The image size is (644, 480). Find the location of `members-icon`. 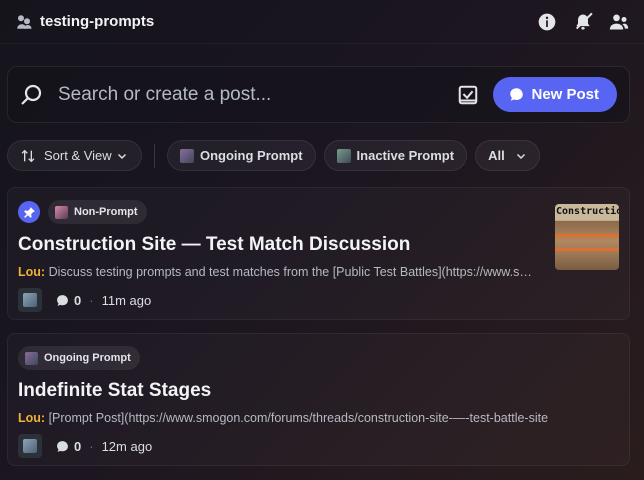

members-icon is located at coordinates (619, 22).